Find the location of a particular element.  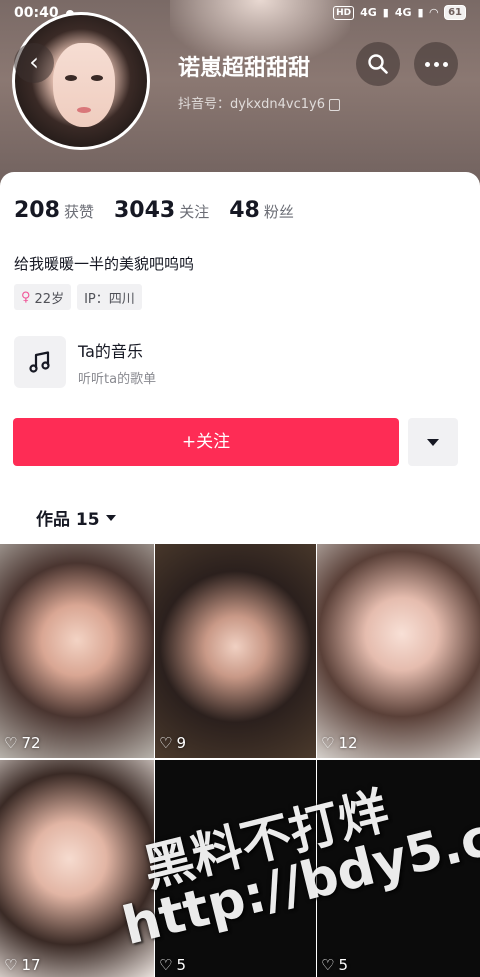

follow-button: +关注 is located at coordinates (206, 442).